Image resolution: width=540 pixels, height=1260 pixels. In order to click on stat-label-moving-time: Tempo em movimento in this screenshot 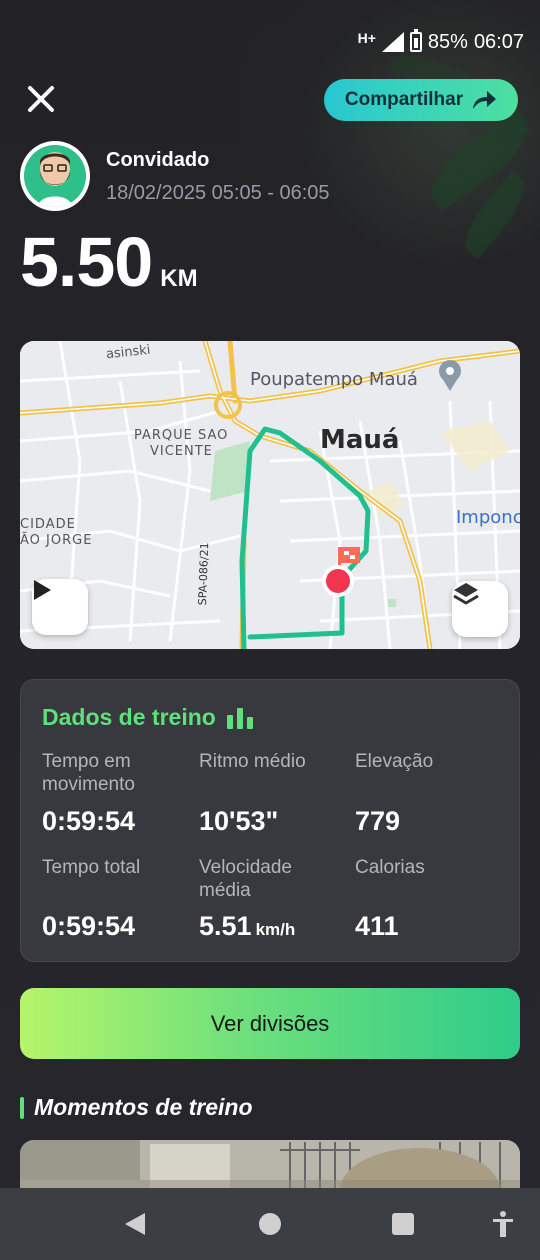, I will do `click(88, 773)`.